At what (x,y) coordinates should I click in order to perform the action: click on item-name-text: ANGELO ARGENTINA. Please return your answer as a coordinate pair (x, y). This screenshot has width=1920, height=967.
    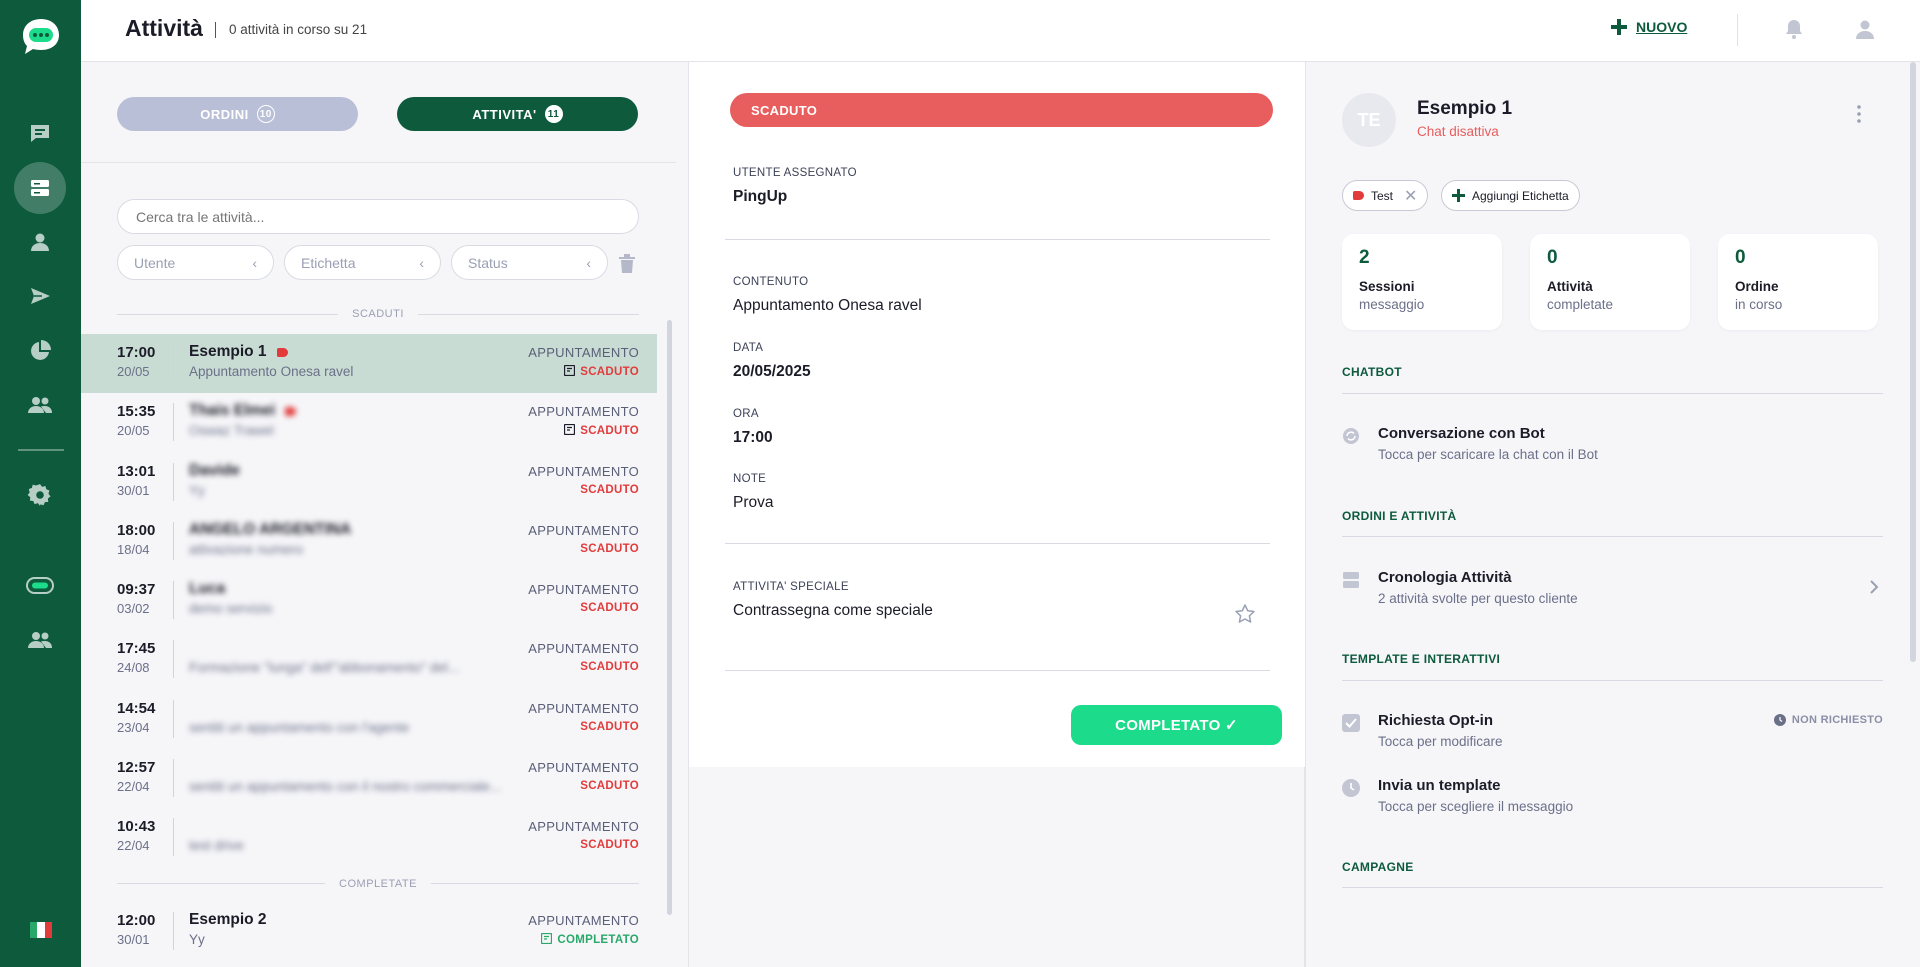
    Looking at the image, I should click on (270, 529).